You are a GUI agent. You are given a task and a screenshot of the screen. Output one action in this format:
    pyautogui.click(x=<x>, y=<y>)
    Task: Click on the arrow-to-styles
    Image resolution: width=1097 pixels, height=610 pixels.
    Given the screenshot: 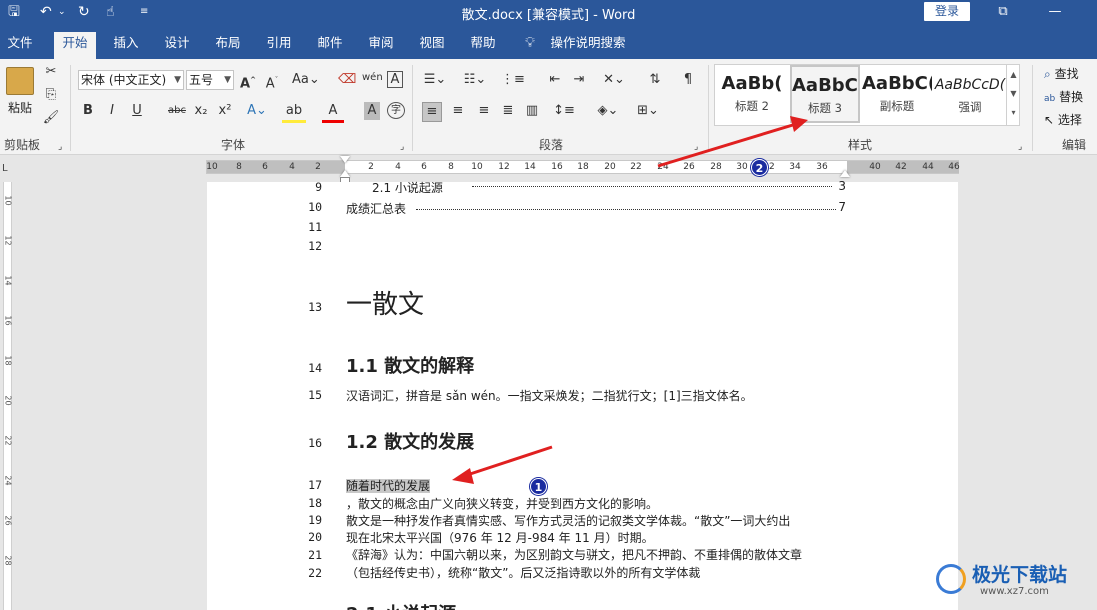 What is the action you would take?
    pyautogui.click(x=727, y=145)
    